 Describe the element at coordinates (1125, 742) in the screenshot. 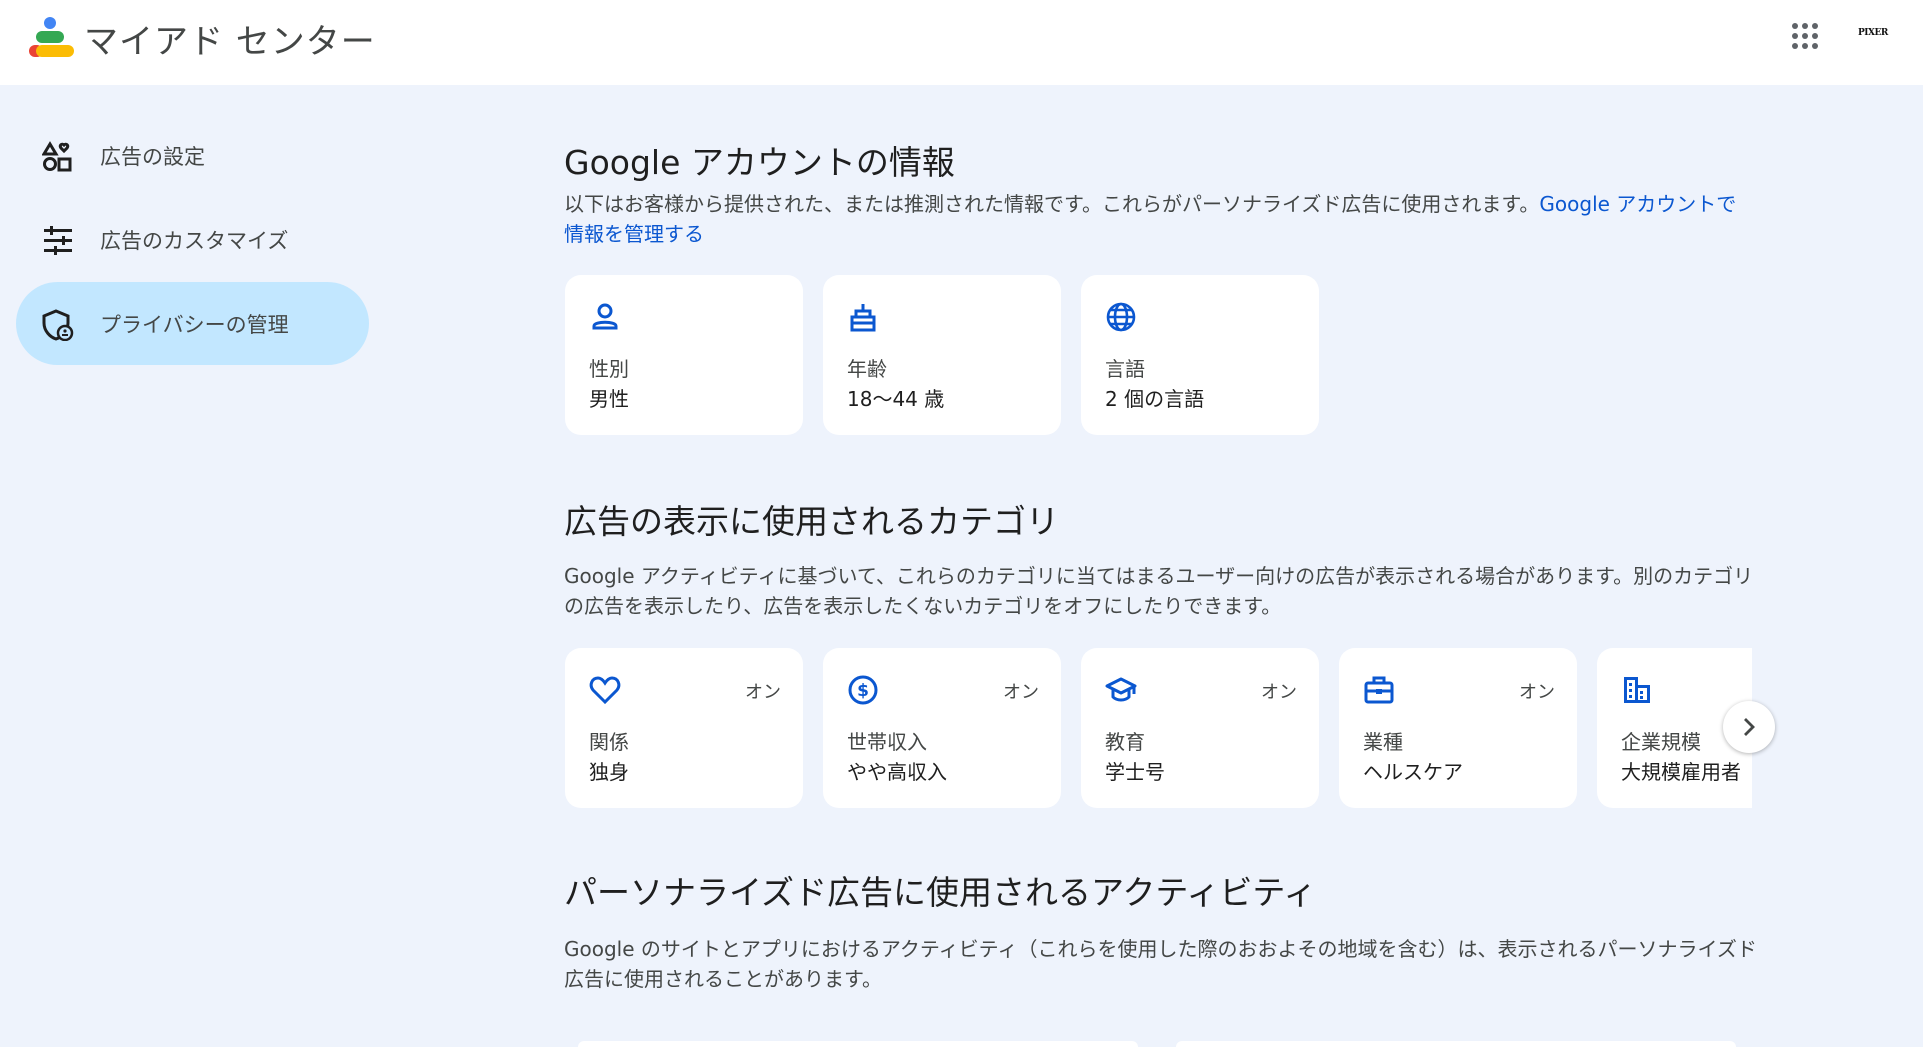

I see `card-label: 教育` at that location.